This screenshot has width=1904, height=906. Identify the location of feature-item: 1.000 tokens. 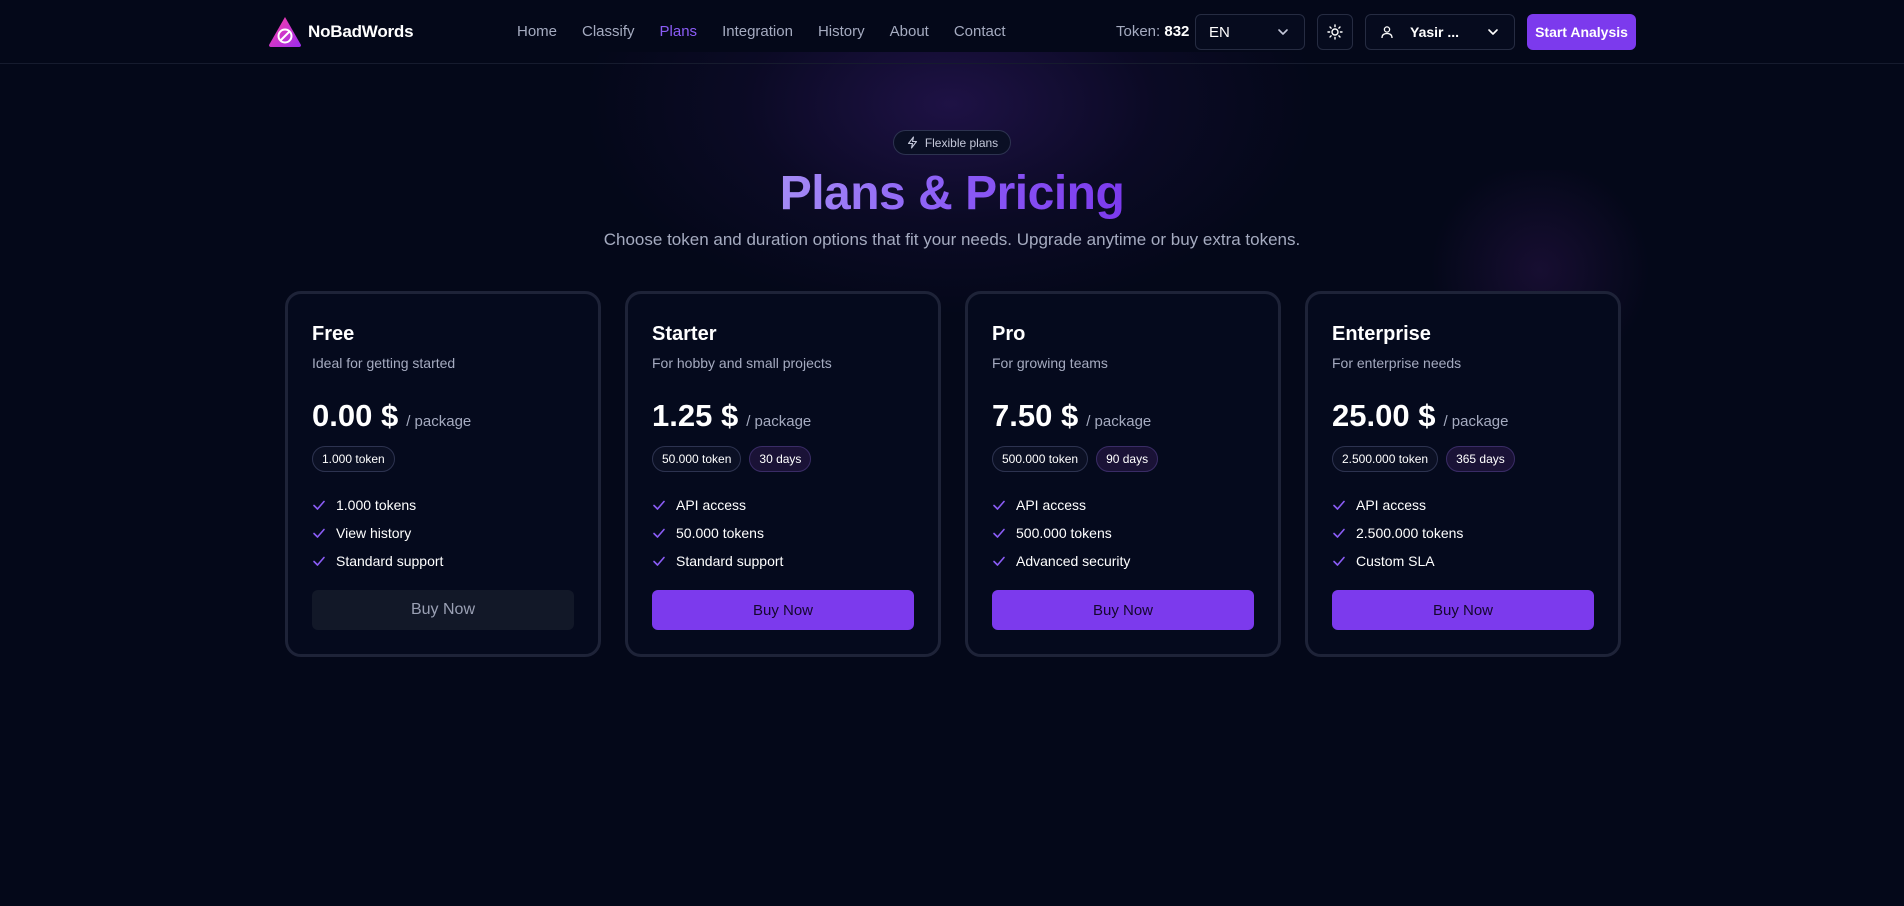
(377, 505).